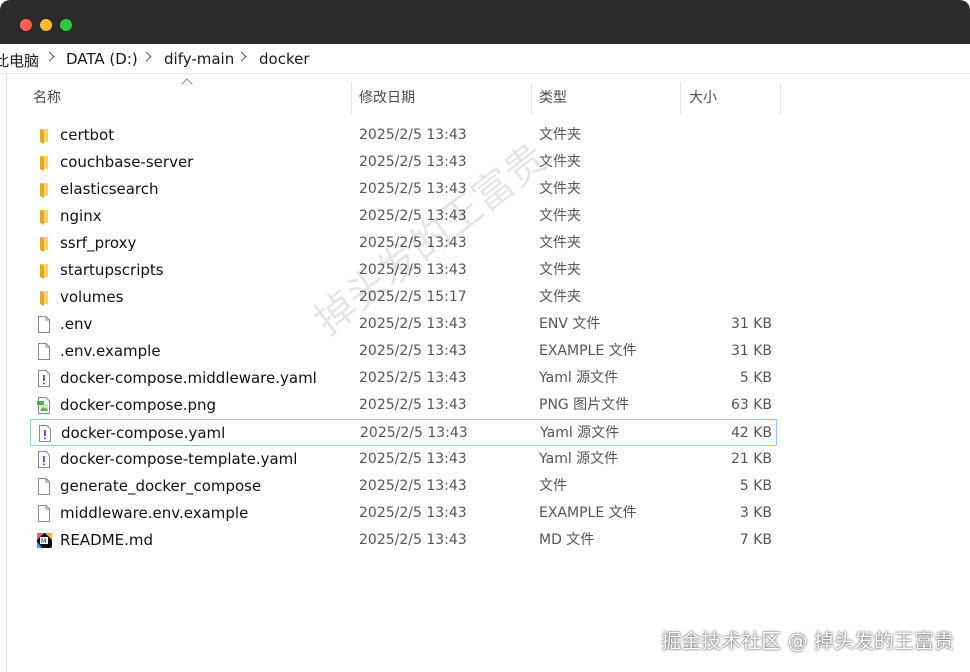 The width and height of the screenshot is (970, 672). What do you see at coordinates (109, 189) in the screenshot?
I see `file-name: elasticsearch` at bounding box center [109, 189].